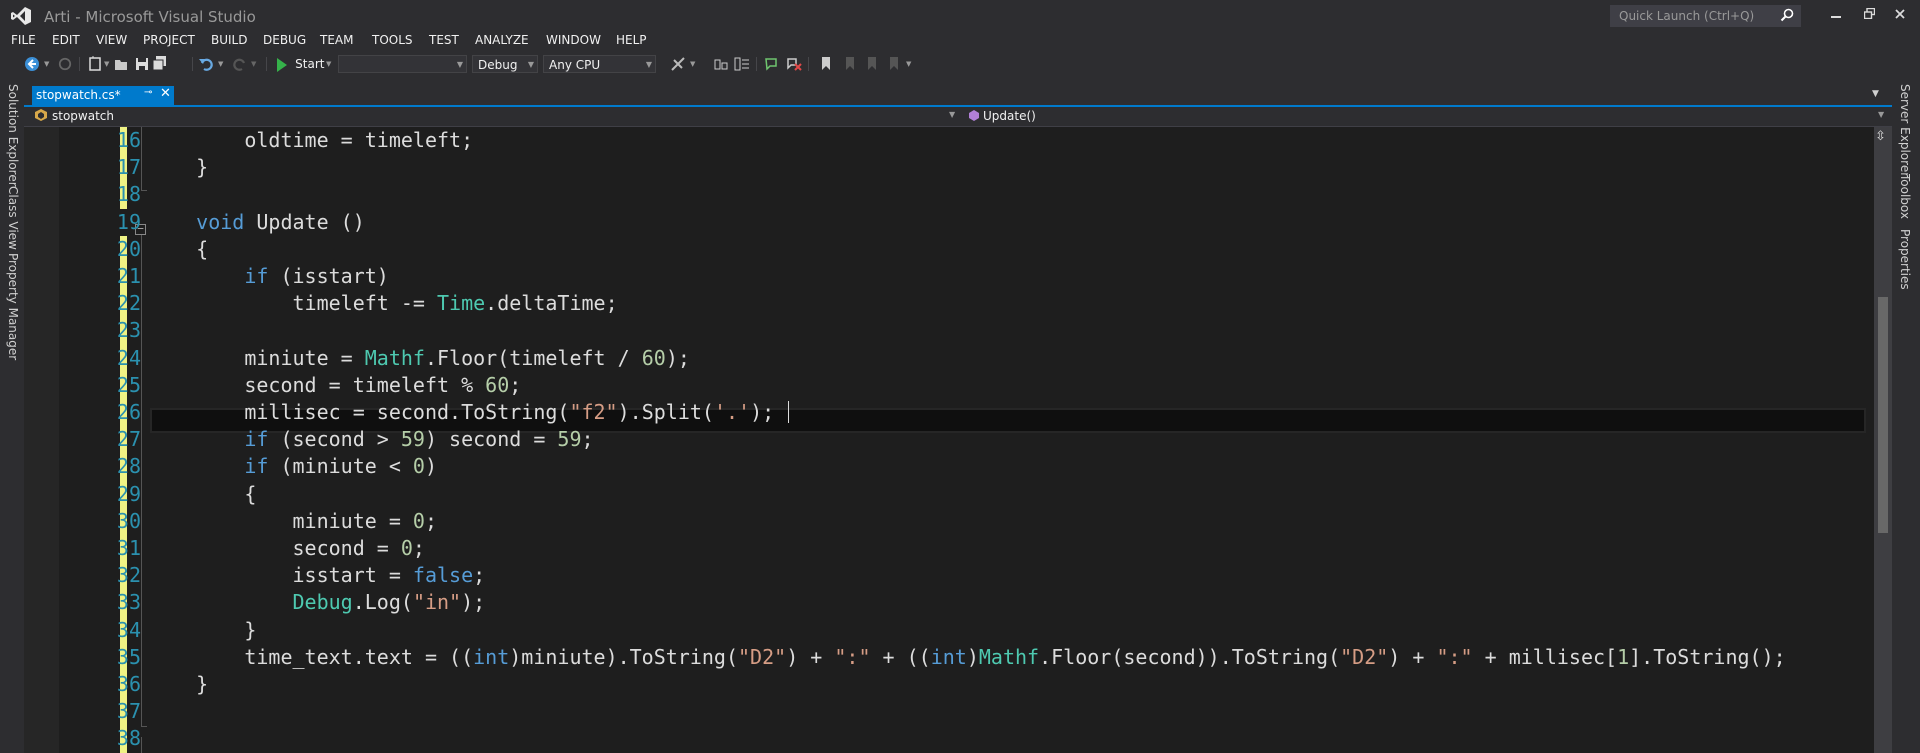  I want to click on line-number: 30, so click(128, 520).